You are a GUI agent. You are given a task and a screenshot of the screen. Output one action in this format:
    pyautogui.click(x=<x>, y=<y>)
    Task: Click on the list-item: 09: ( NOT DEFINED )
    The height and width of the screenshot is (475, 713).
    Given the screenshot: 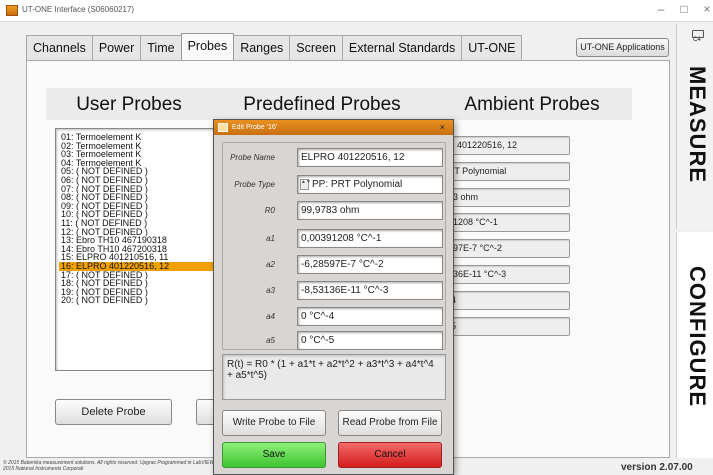 What is the action you would take?
    pyautogui.click(x=141, y=206)
    